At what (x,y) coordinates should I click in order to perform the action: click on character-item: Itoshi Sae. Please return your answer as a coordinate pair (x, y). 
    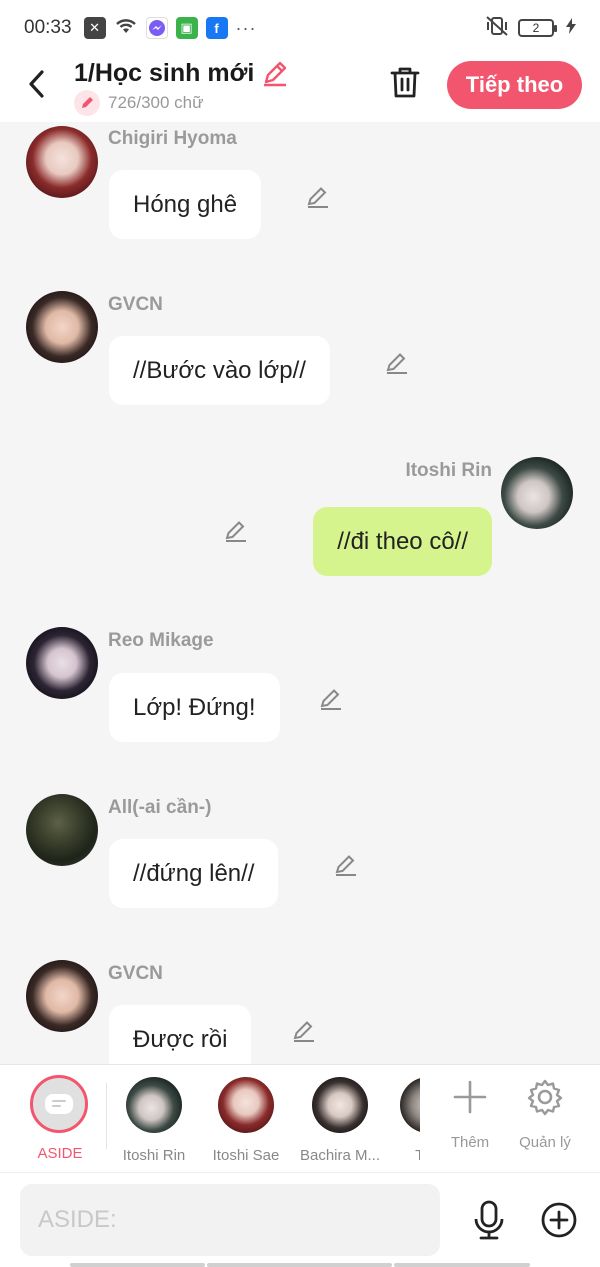
    Looking at the image, I should click on (246, 1120).